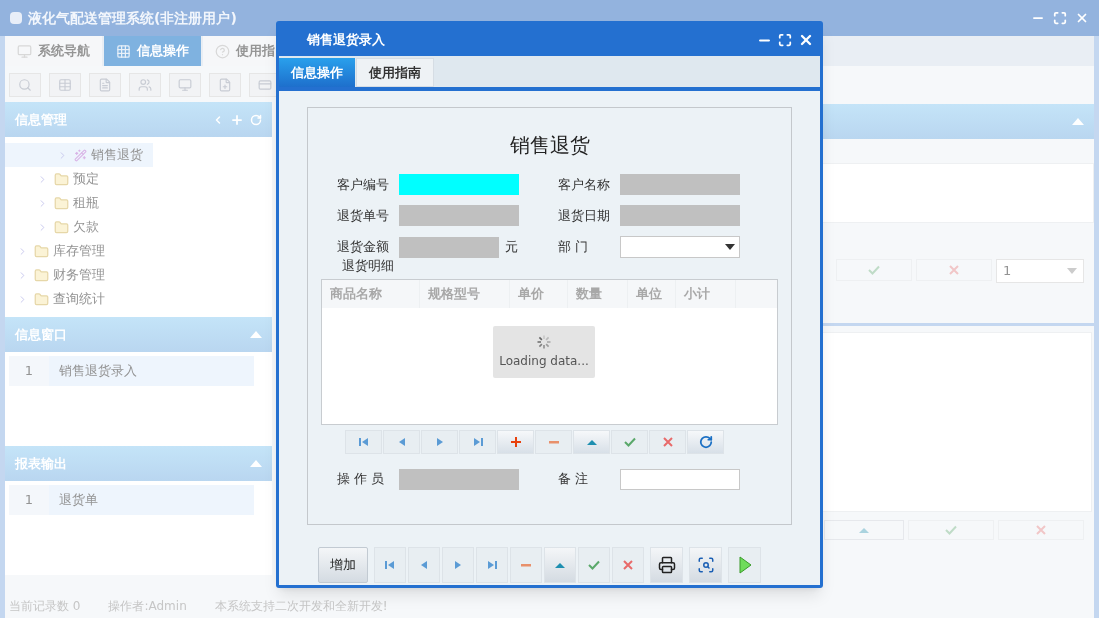  I want to click on printer-icon, so click(666, 565).